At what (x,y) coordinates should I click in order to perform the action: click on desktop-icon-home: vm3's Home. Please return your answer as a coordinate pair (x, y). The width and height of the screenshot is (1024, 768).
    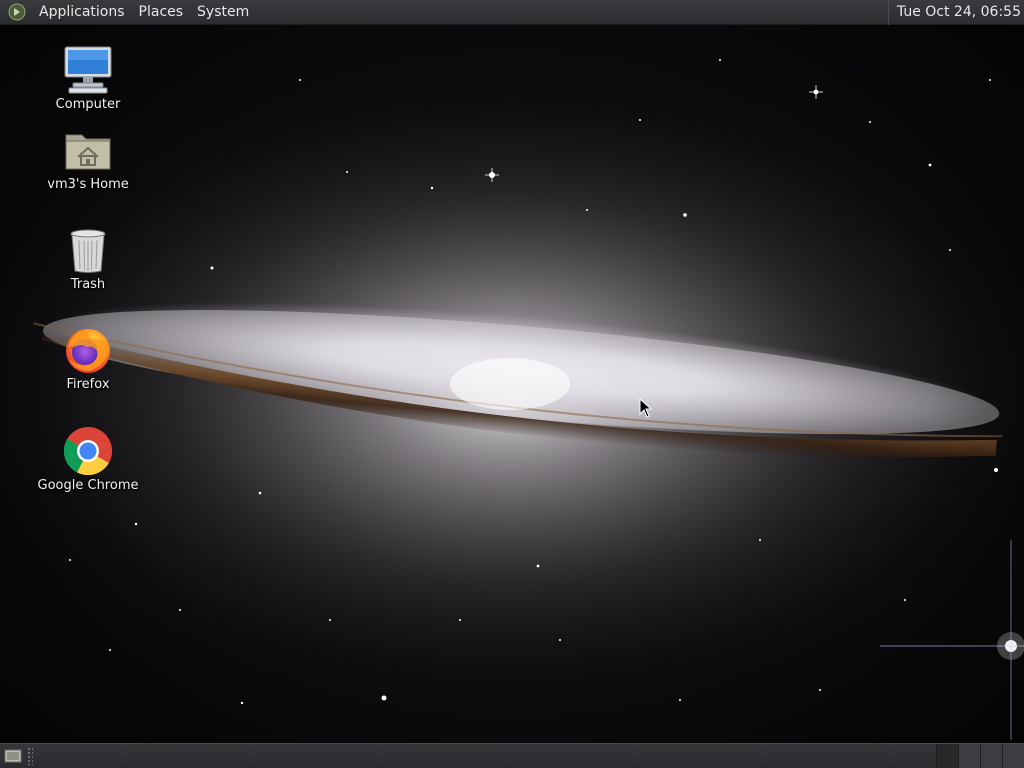
    Looking at the image, I should click on (88, 158).